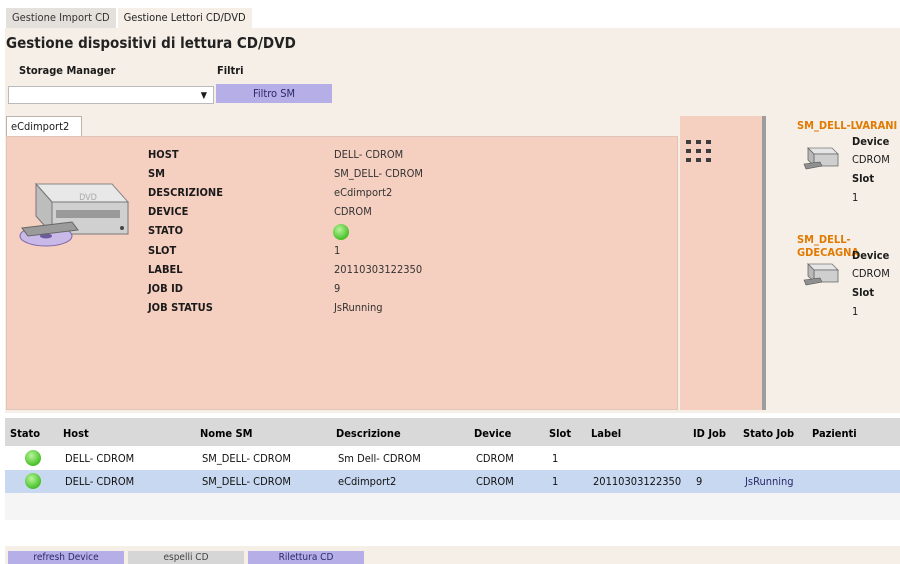 Image resolution: width=900 pixels, height=564 pixels. What do you see at coordinates (230, 70) in the screenshot?
I see `filtri-label: Filtri` at bounding box center [230, 70].